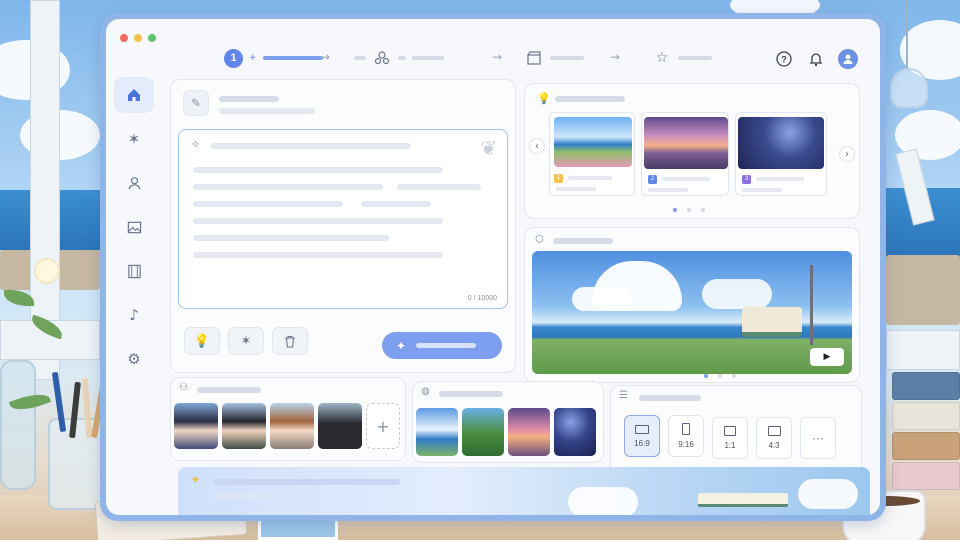  What do you see at coordinates (382, 58) in the screenshot?
I see `character-group-icon` at bounding box center [382, 58].